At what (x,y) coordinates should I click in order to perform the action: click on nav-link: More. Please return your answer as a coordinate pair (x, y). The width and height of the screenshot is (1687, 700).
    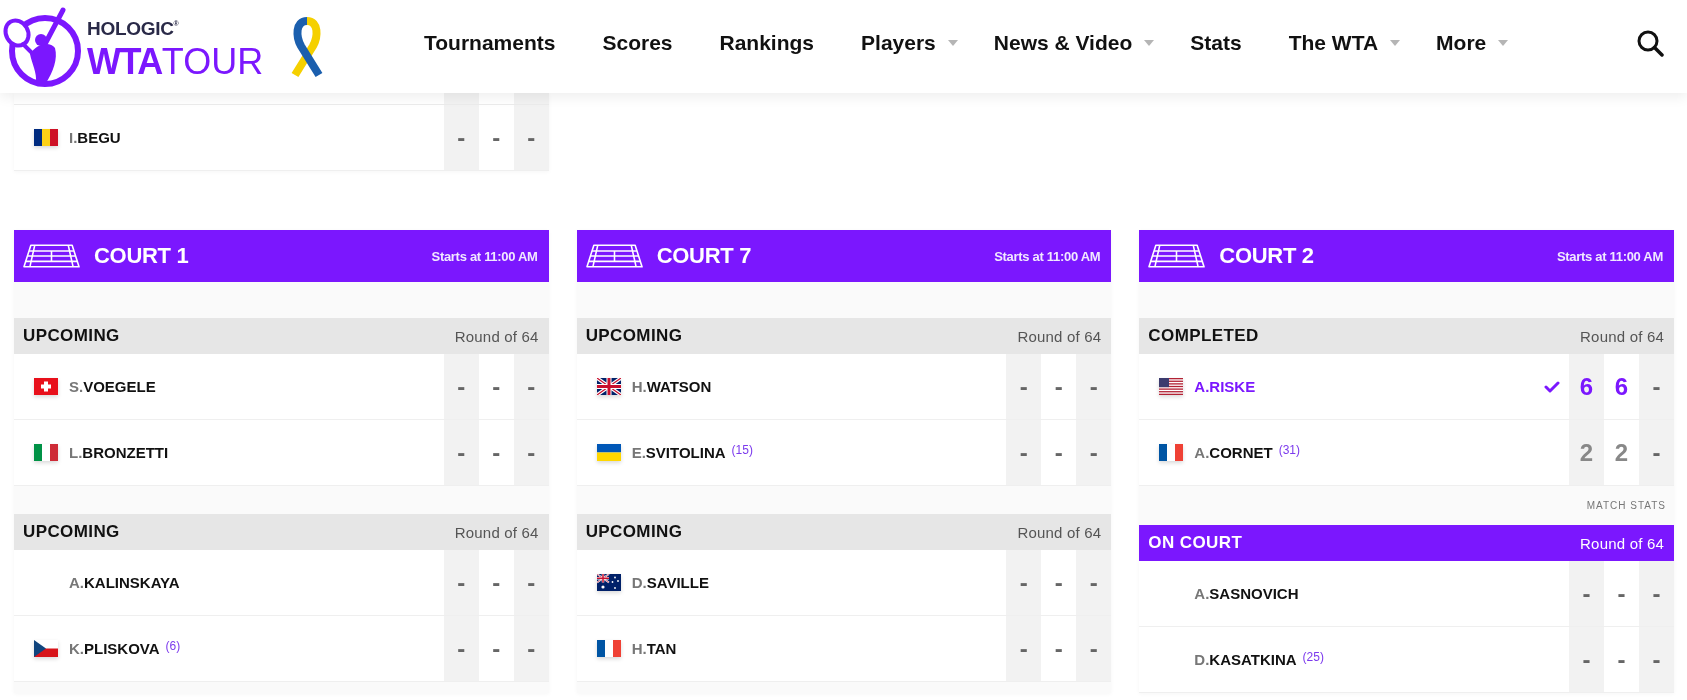
    Looking at the image, I should click on (1472, 42).